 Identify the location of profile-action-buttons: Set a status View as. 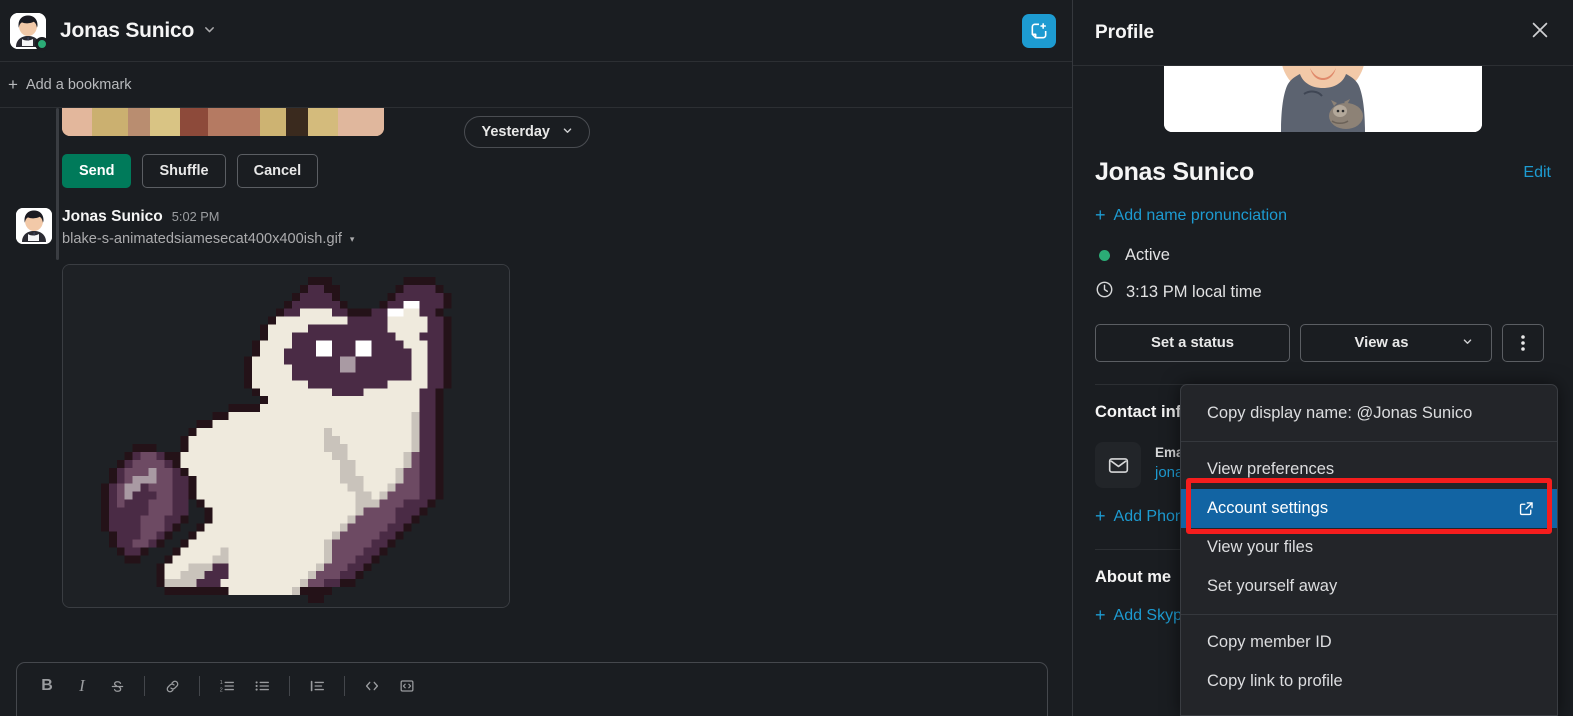
(1323, 343).